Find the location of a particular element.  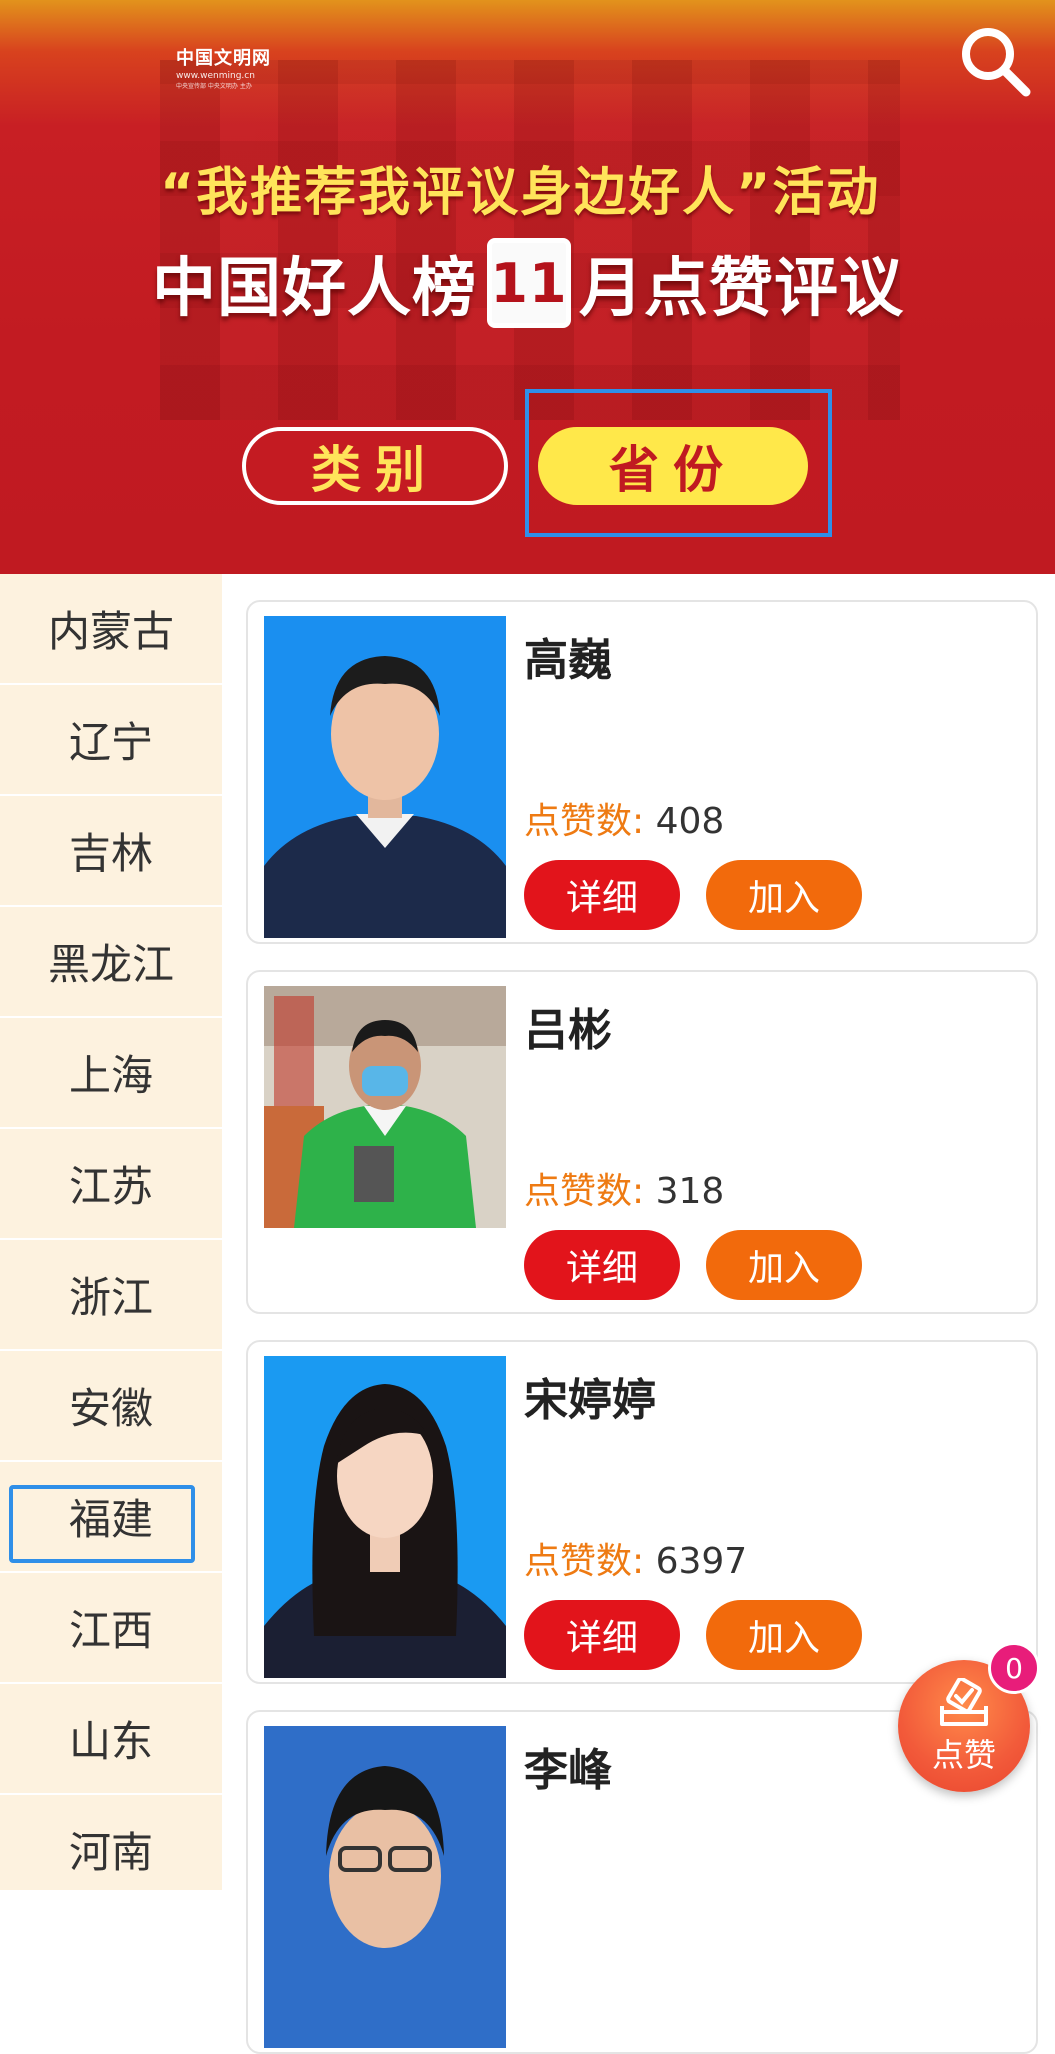

search-button is located at coordinates (996, 62).